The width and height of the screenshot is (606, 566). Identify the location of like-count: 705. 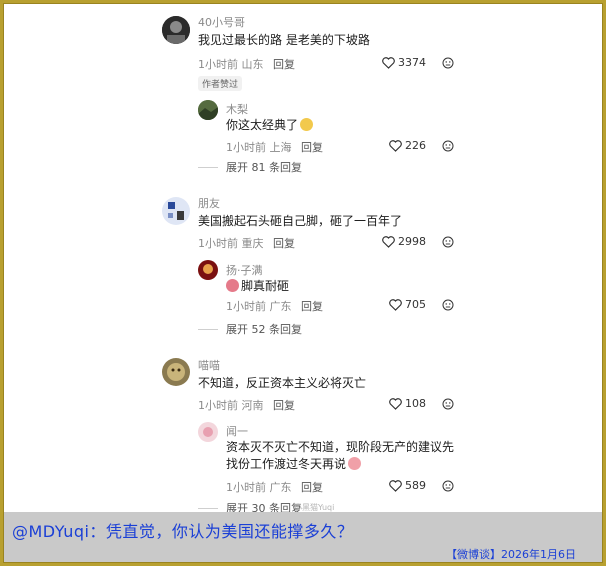
(415, 304).